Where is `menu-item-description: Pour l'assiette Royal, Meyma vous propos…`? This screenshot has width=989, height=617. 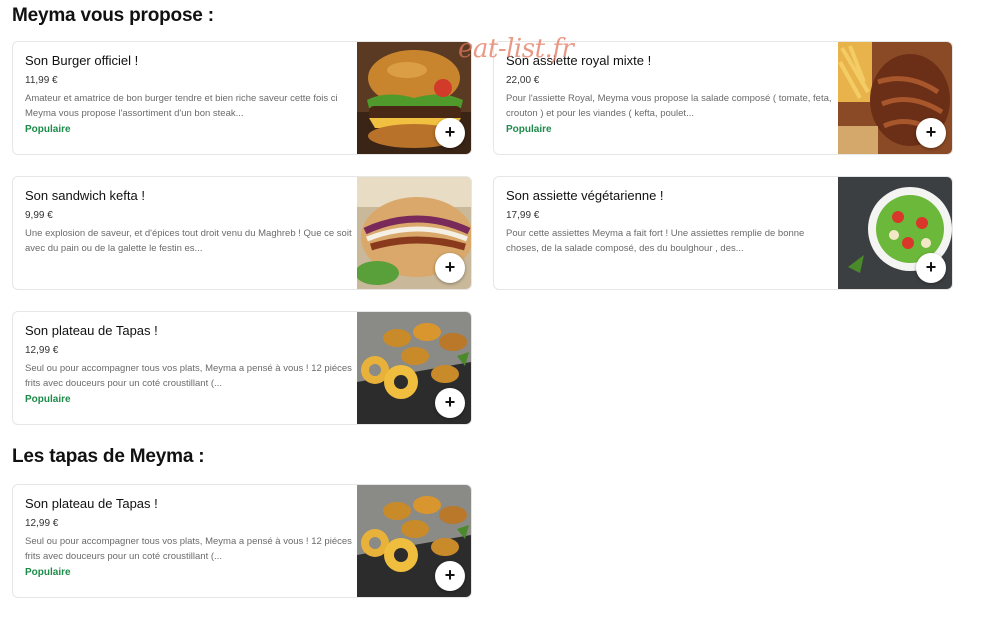
menu-item-description: Pour l'assiette Royal, Meyma vous propos… is located at coordinates (669, 106).